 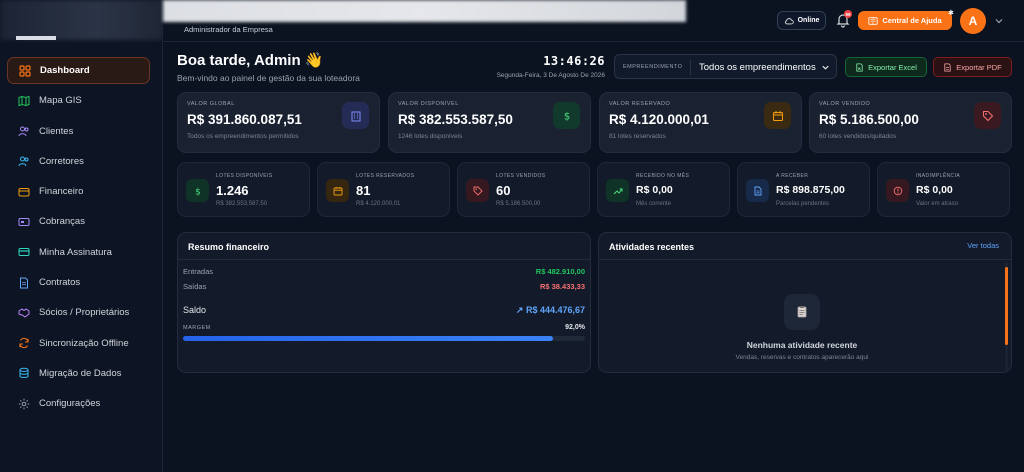 I want to click on avatar: A, so click(x=973, y=21).